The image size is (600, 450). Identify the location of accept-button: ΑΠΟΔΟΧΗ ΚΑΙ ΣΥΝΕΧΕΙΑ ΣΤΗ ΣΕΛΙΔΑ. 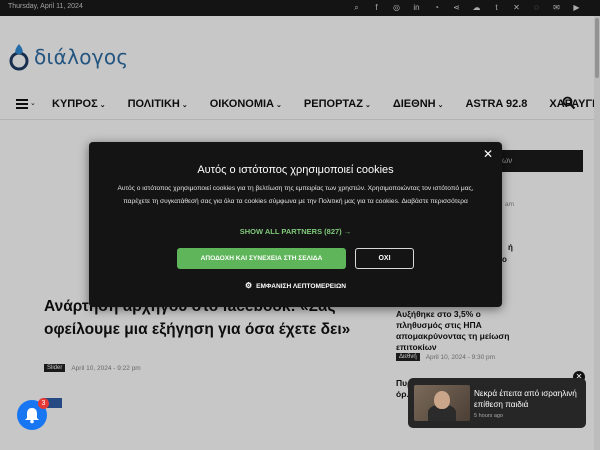
(261, 258).